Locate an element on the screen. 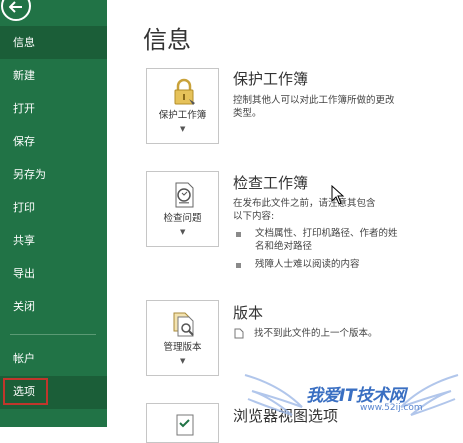 The width and height of the screenshot is (463, 443). protect-workbook-desc-line-1: 控制其他人可以对此工作簿所做的更改 is located at coordinates (314, 100).